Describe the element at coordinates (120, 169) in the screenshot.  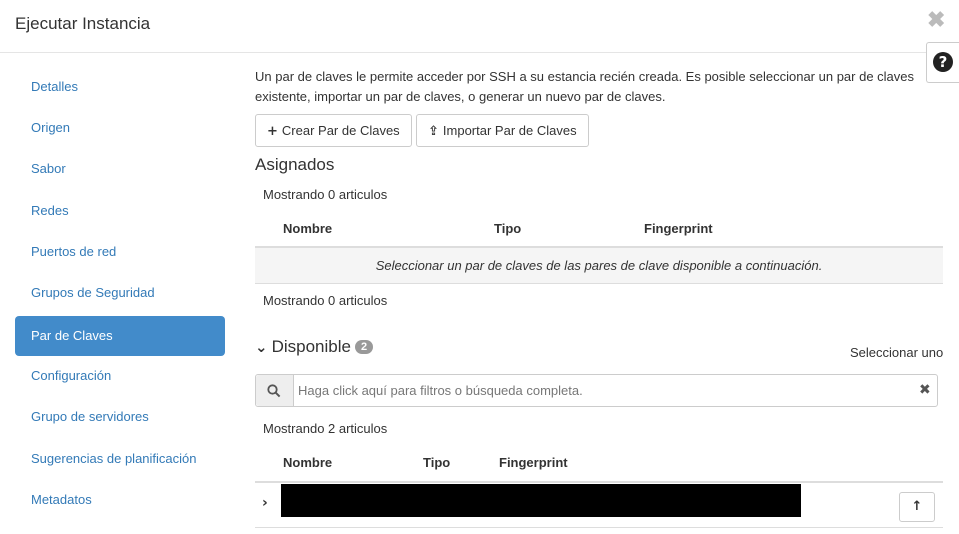
I see `nav-item-sabor: Sabor` at that location.